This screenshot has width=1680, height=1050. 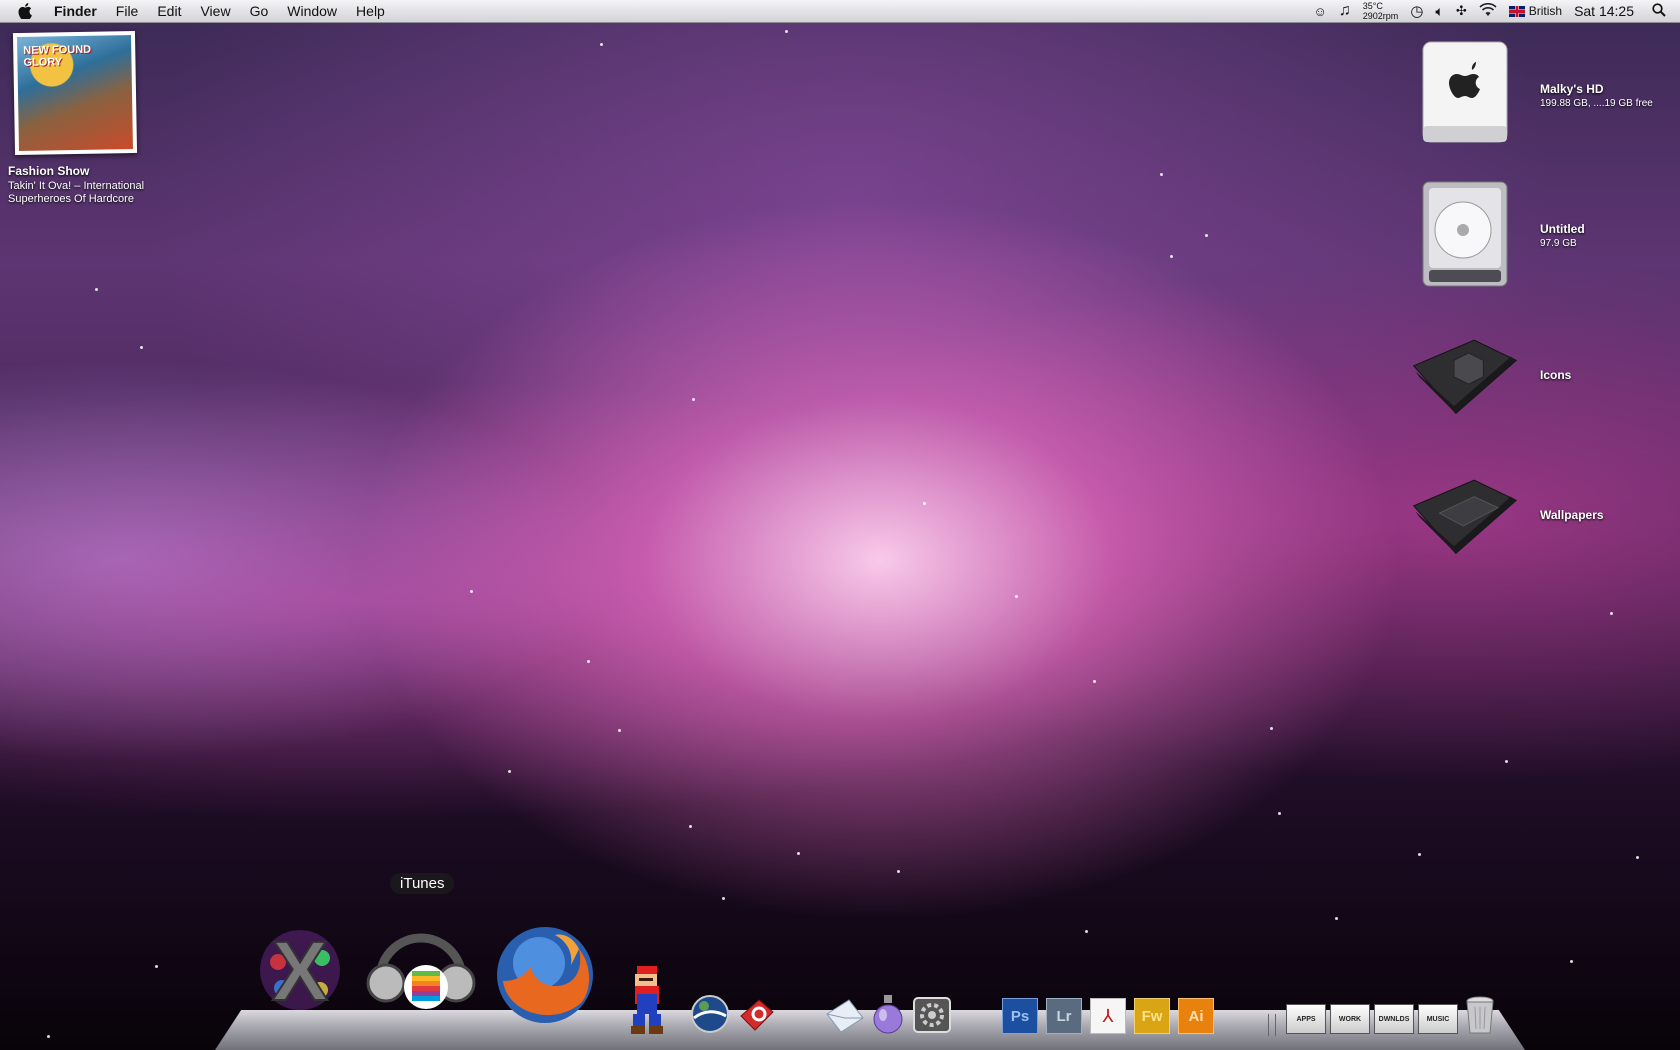 What do you see at coordinates (1461, 11) in the screenshot?
I see `bluetooth-icon: ✣` at bounding box center [1461, 11].